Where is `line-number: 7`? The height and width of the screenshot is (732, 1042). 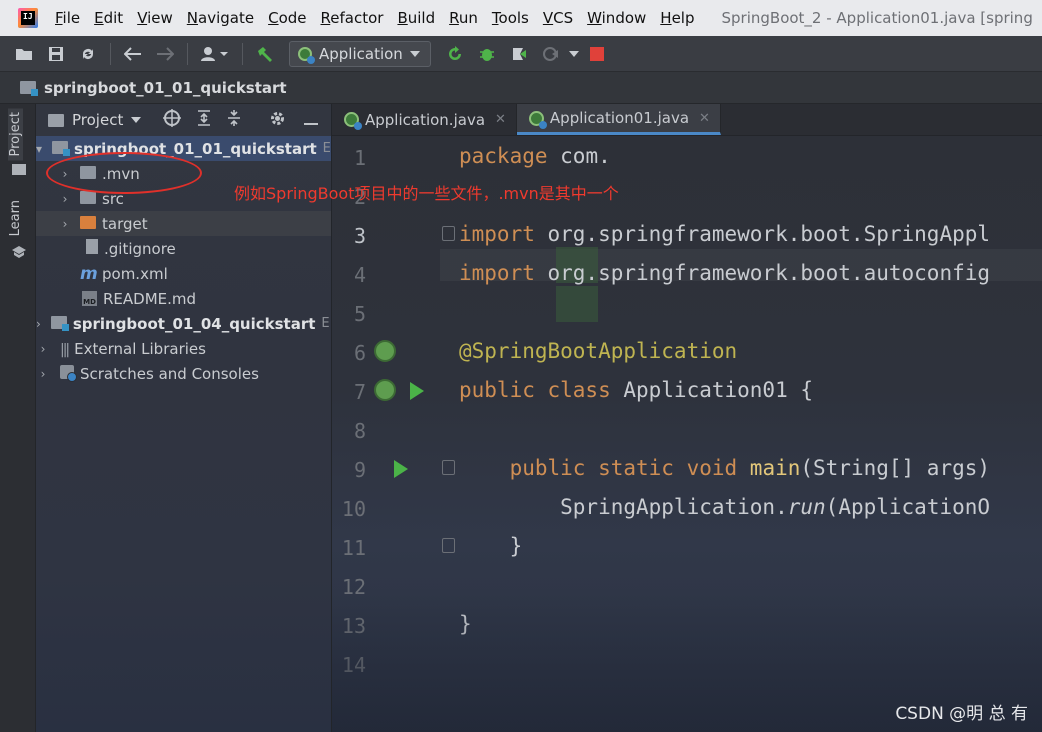 line-number: 7 is located at coordinates (359, 392).